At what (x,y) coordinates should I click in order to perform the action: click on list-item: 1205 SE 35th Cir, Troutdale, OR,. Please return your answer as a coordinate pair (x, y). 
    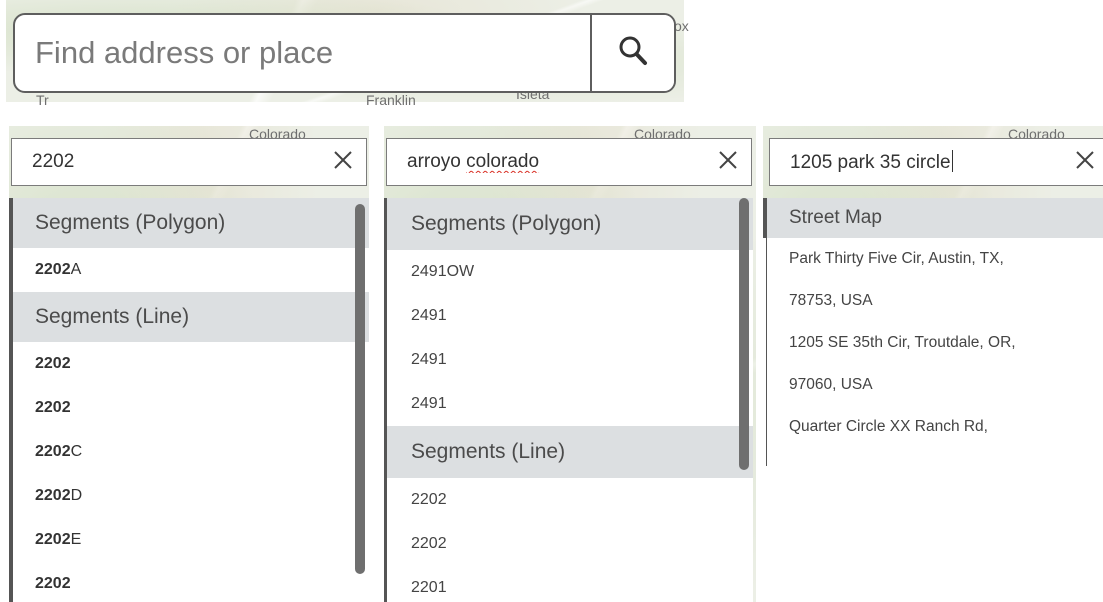
    Looking at the image, I should click on (933, 343).